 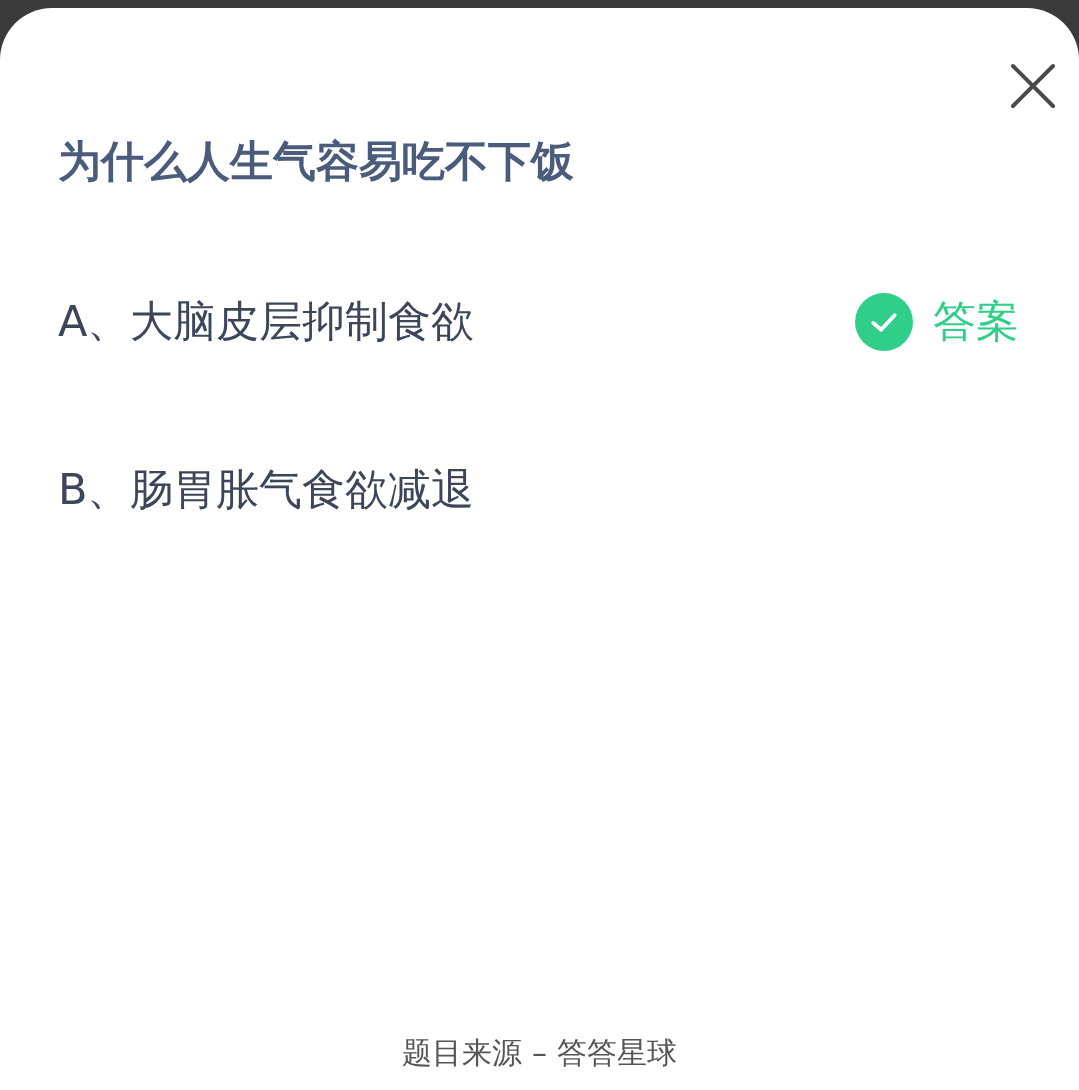 What do you see at coordinates (1033, 86) in the screenshot?
I see `close-icon` at bounding box center [1033, 86].